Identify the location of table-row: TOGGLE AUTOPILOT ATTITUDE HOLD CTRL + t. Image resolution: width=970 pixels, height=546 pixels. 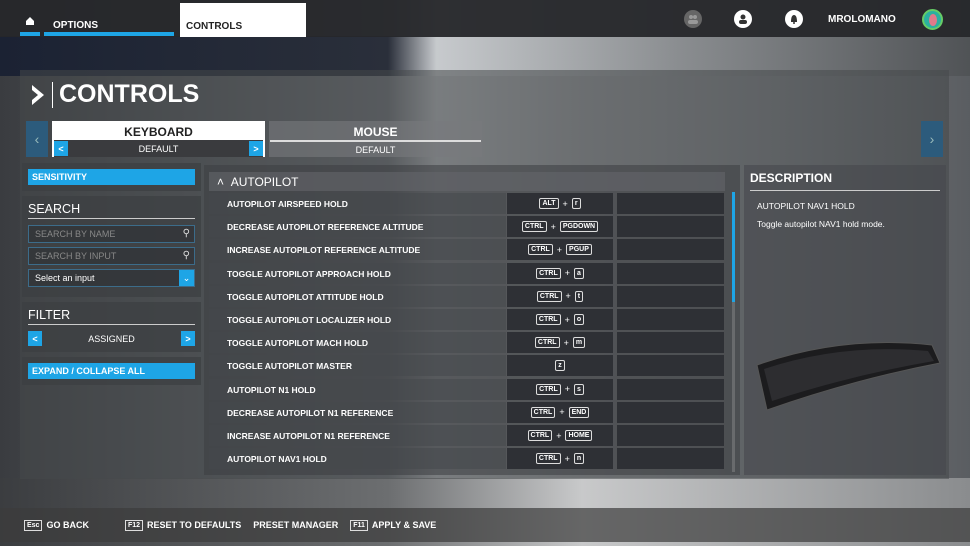
(467, 296).